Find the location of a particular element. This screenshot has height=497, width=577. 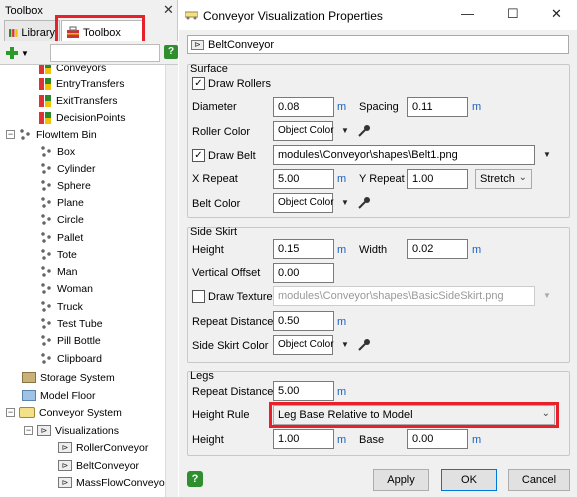

help-button: ? is located at coordinates (195, 479).